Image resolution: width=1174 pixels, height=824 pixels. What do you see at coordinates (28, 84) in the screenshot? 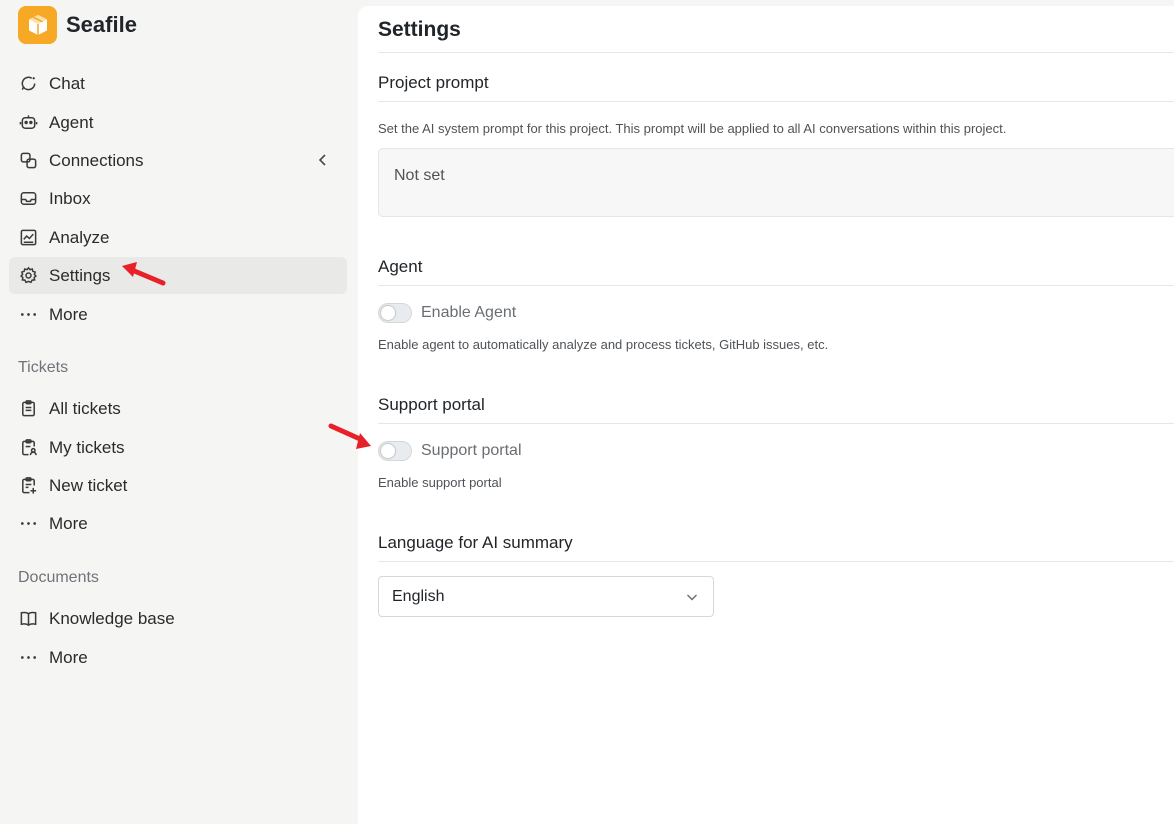
I see `chat-icon` at bounding box center [28, 84].